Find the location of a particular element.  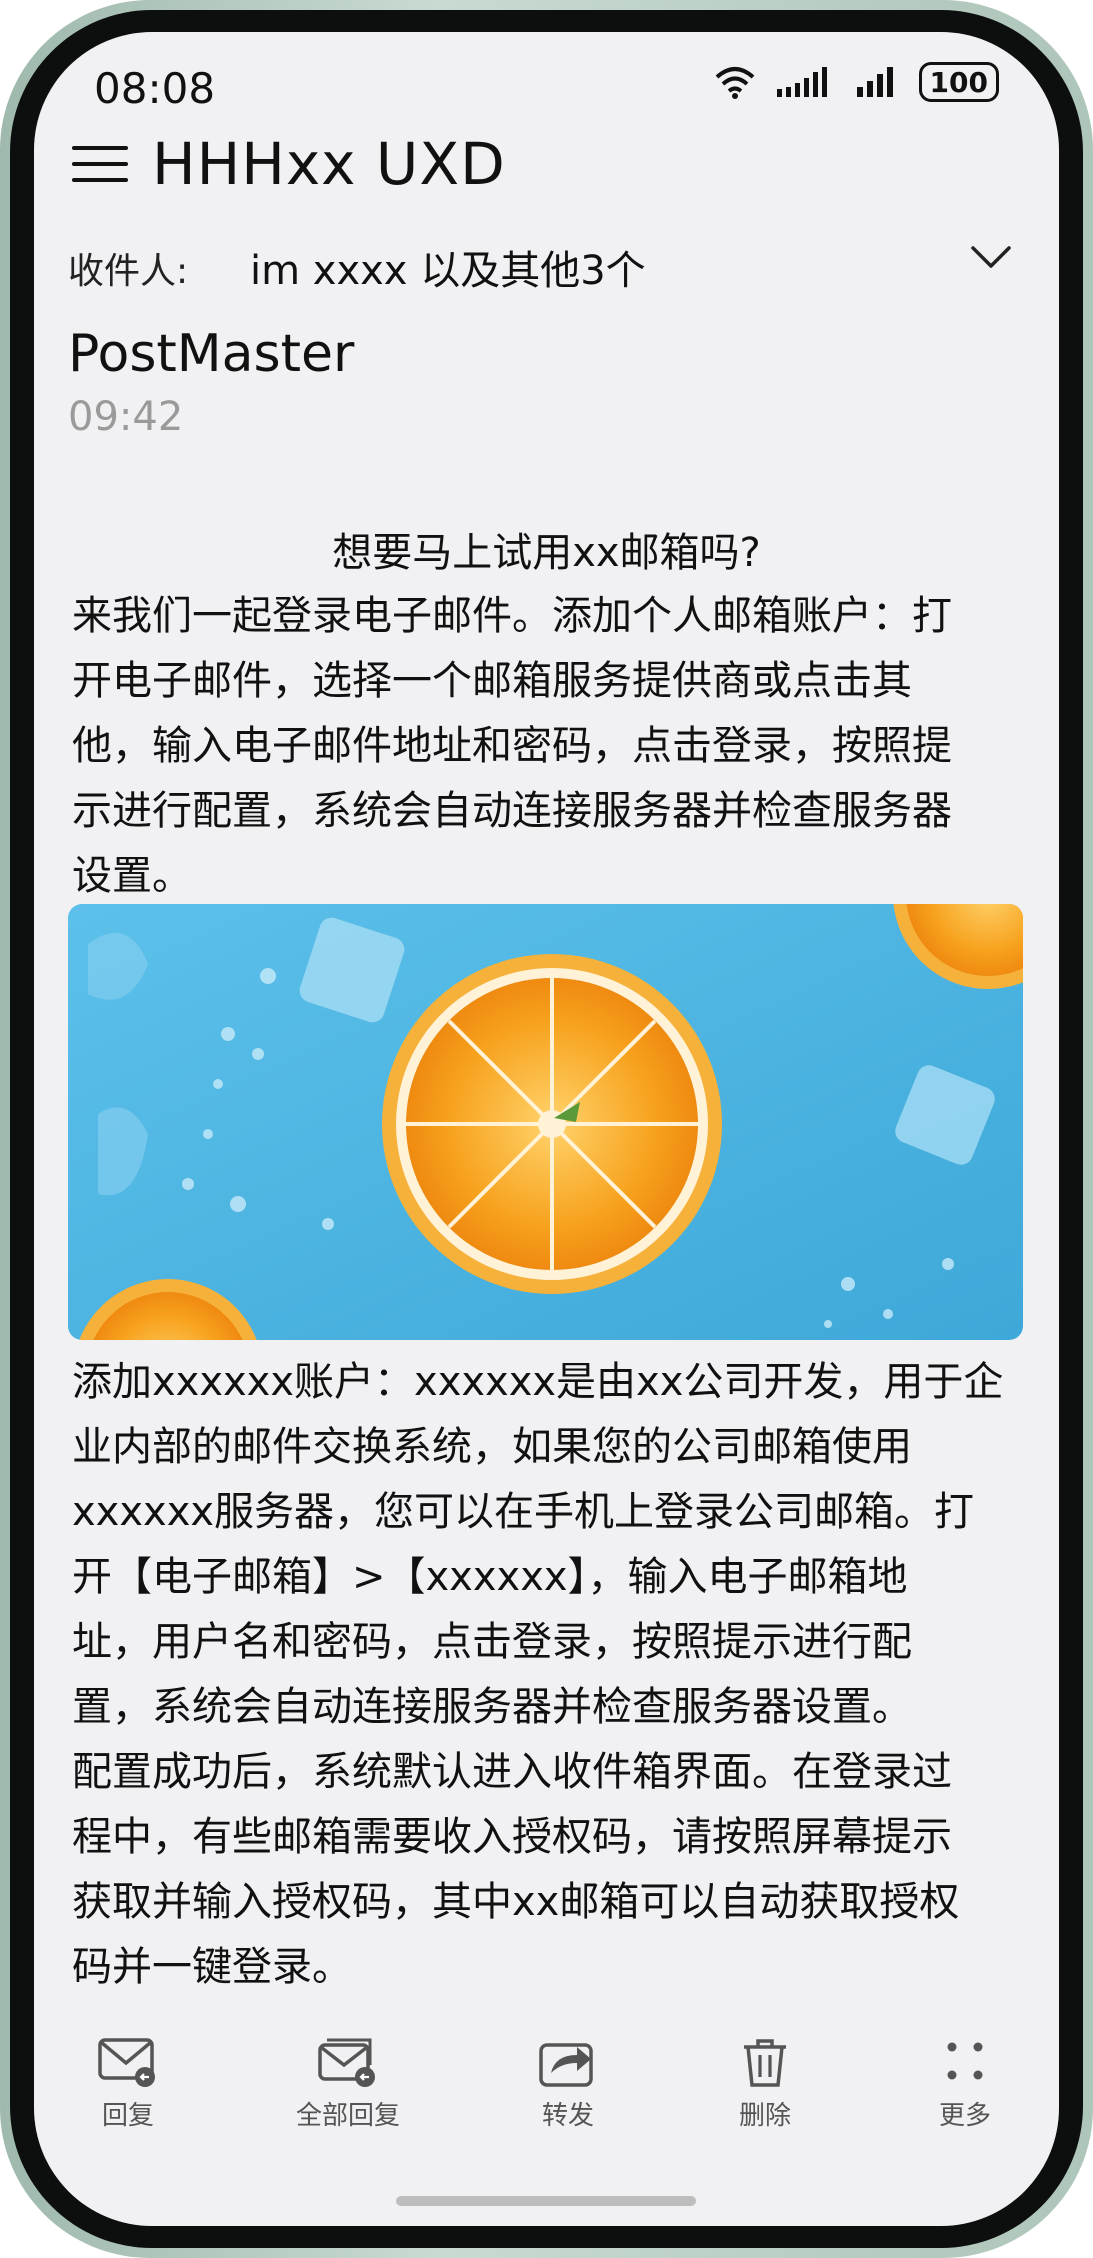

wifi-icon is located at coordinates (734, 83).